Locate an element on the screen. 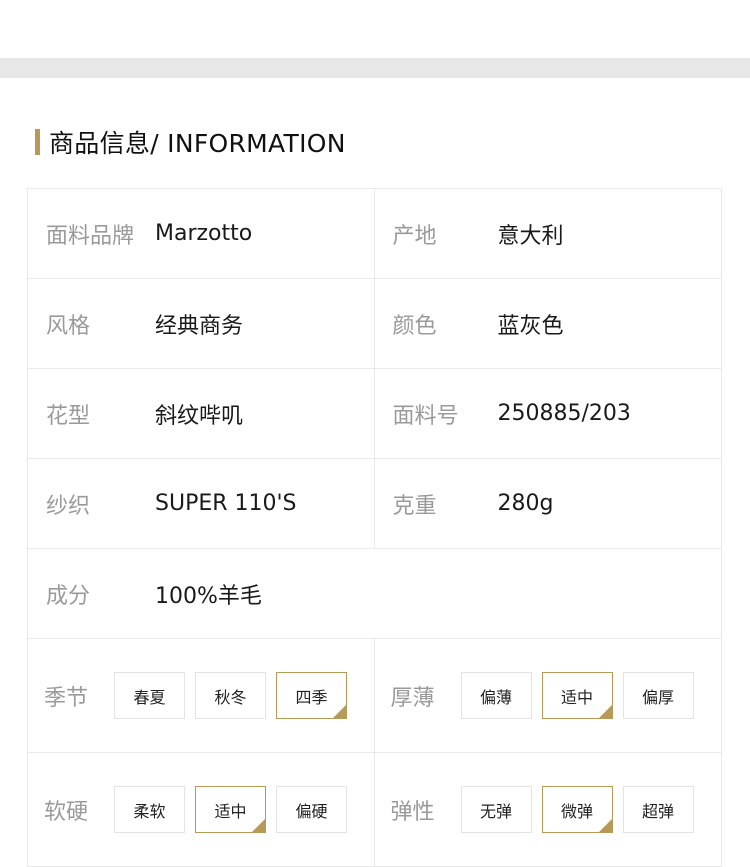 Image resolution: width=750 pixels, height=867 pixels. elasticity-option-selected: 微弹 is located at coordinates (577, 809).